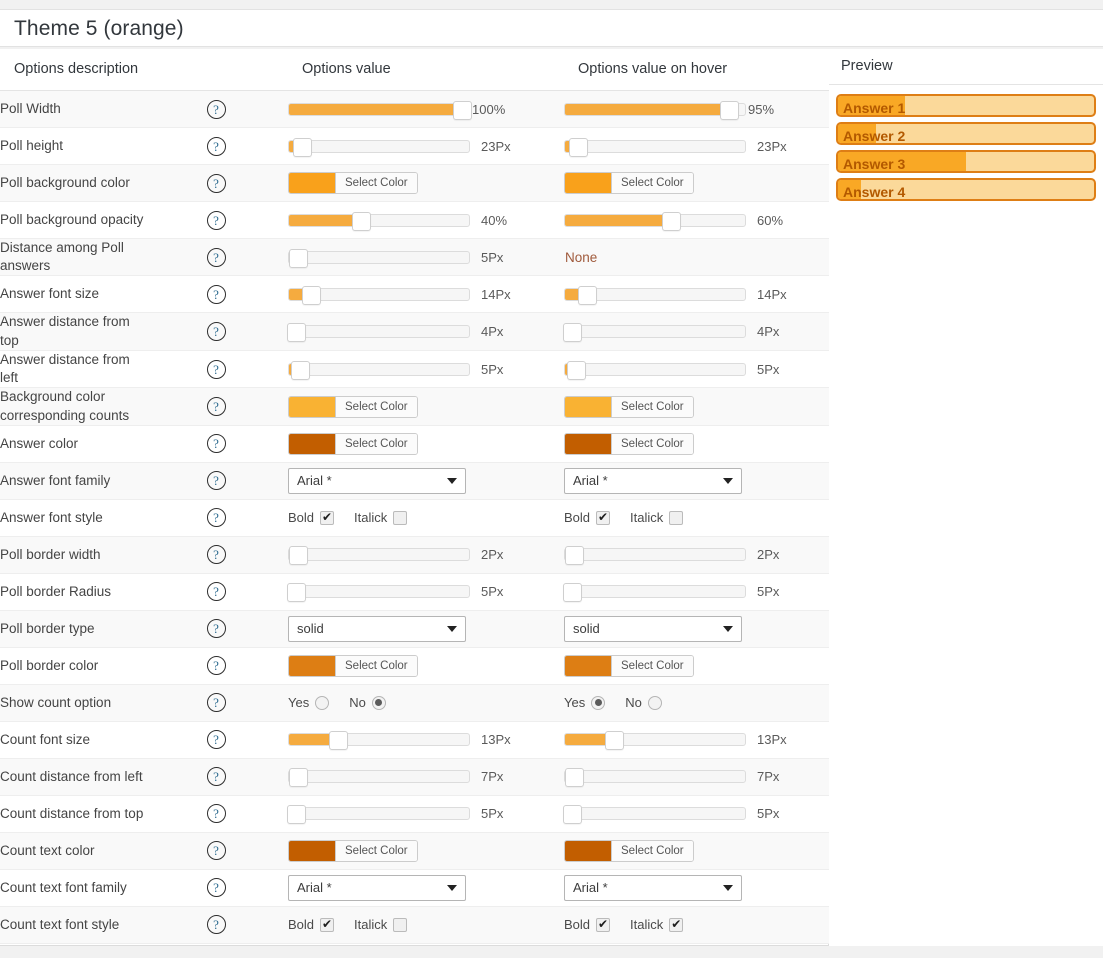  Describe the element at coordinates (966, 133) in the screenshot. I see `preview-answer-bar: Answer 2` at that location.